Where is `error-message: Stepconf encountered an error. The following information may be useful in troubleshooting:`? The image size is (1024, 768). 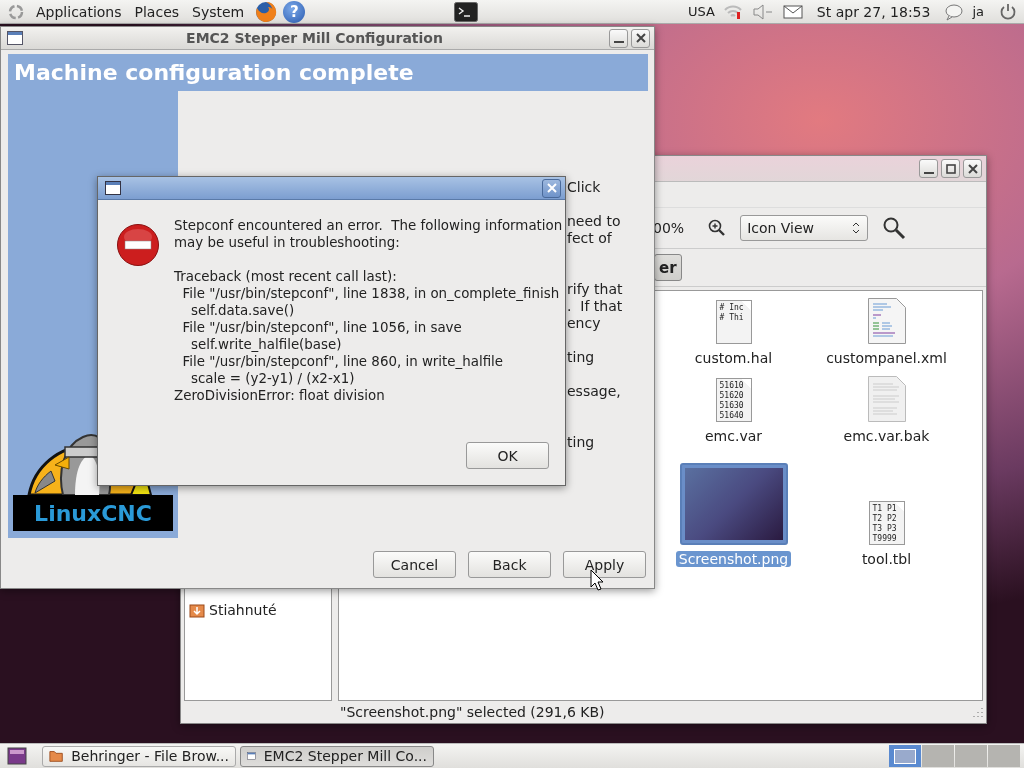
error-message: Stepconf encountered an error. The following information may be useful in troubleshooting: is located at coordinates (368, 234).